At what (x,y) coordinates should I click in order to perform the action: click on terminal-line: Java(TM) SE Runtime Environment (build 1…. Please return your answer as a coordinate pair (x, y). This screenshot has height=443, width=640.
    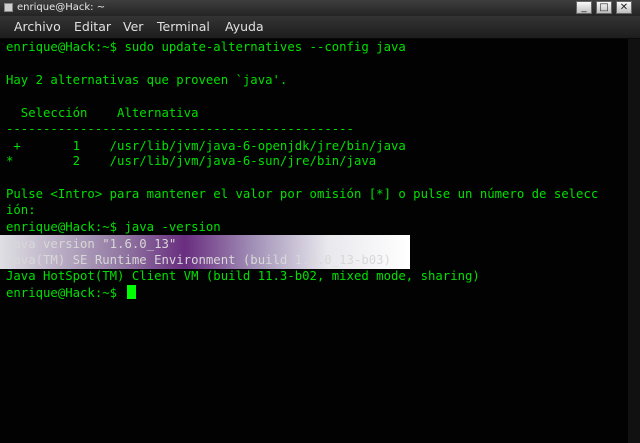
    Looking at the image, I should click on (198, 260).